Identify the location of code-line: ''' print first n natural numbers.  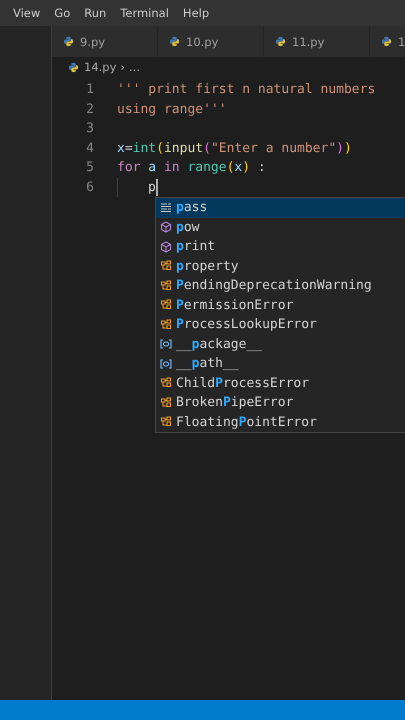
(246, 90).